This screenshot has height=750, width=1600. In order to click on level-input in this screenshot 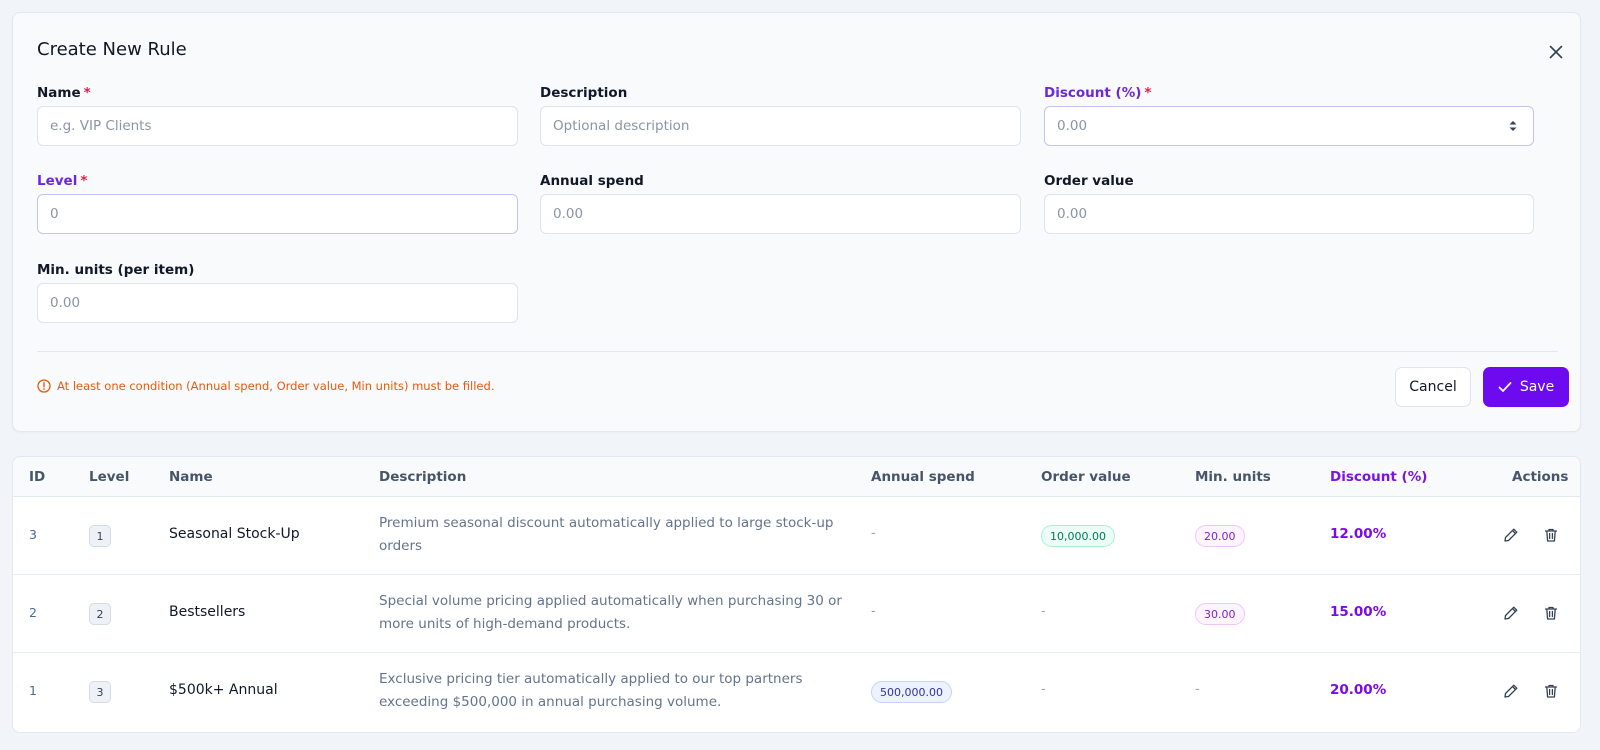, I will do `click(277, 214)`.